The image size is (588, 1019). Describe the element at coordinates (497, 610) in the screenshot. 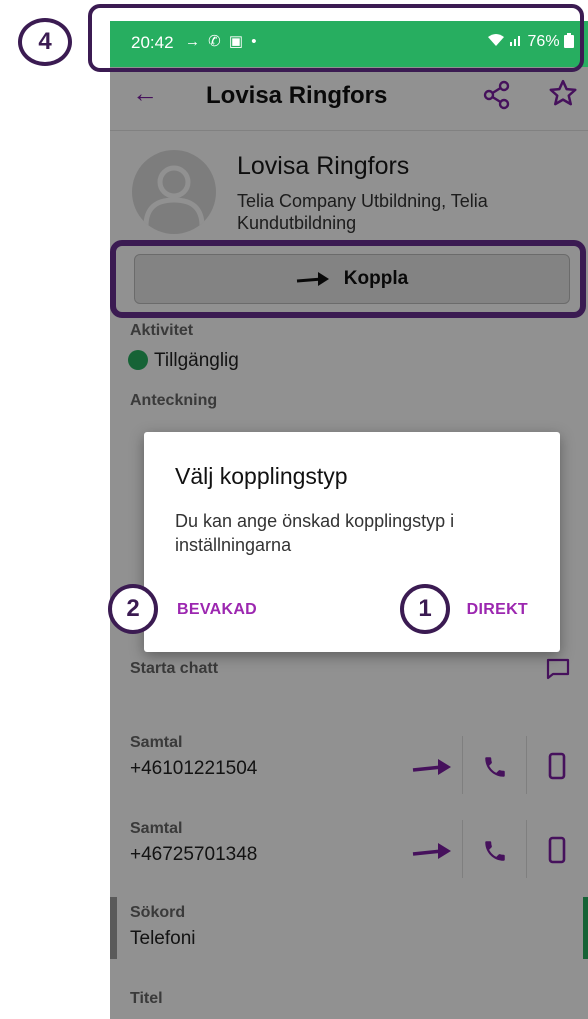

I see `direkt-button: DIREKT` at that location.